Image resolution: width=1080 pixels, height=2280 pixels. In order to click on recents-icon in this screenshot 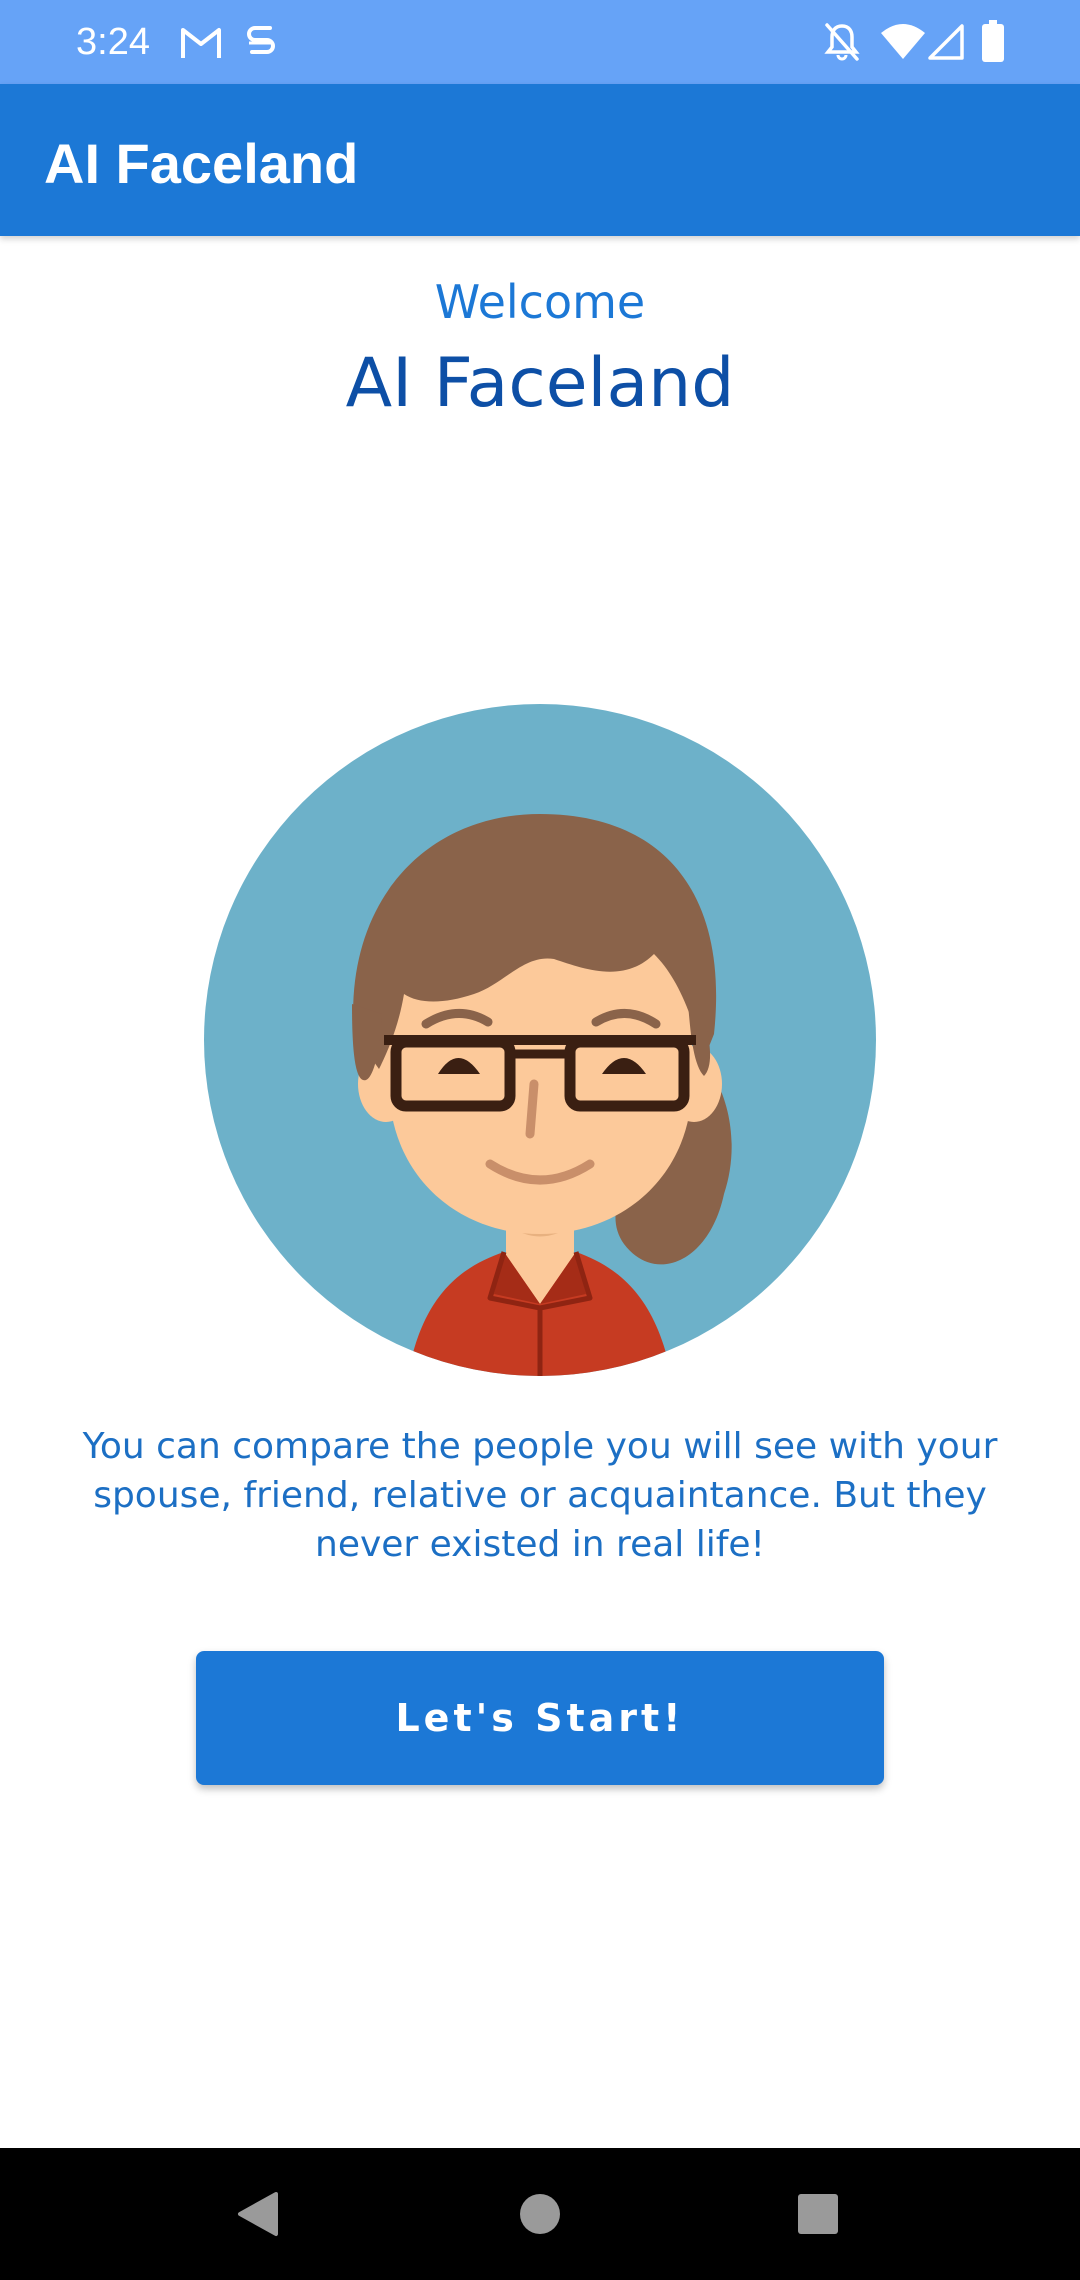, I will do `click(818, 2214)`.